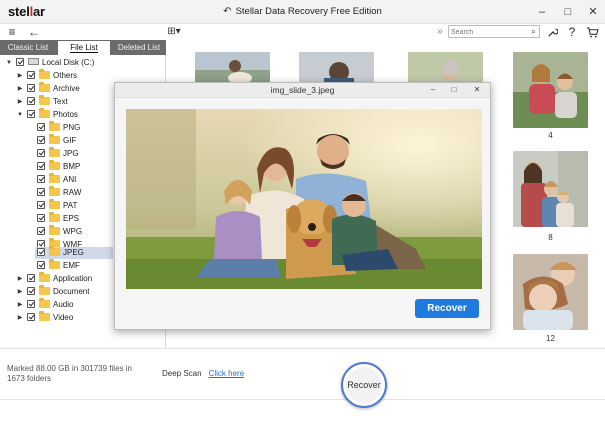 Image resolution: width=605 pixels, height=421 pixels. What do you see at coordinates (454, 90) in the screenshot?
I see `preview-maximize-button: □` at bounding box center [454, 90].